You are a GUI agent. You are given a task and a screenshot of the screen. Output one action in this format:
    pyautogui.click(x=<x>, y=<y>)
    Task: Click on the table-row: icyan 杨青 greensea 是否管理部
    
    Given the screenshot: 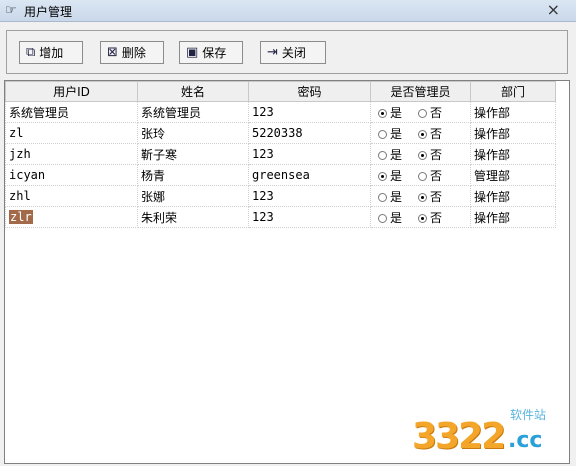 What is the action you would take?
    pyautogui.click(x=280, y=175)
    